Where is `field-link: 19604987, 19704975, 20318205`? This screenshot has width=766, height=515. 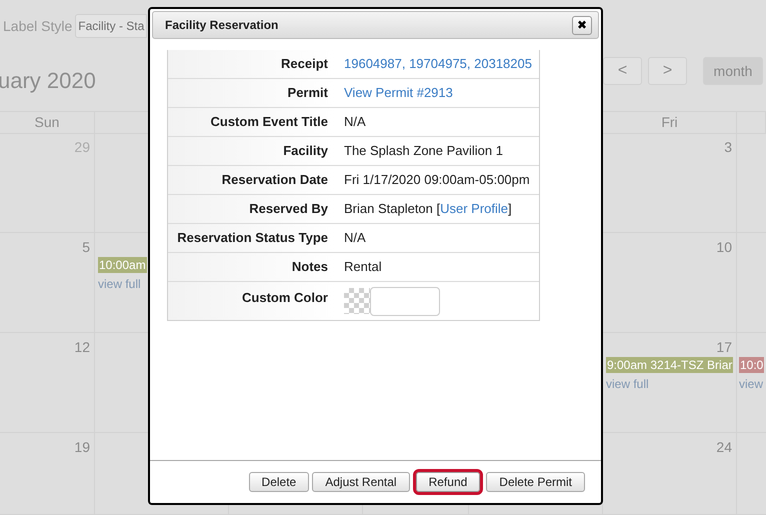
field-link: 19604987, 19704975, 20318205 is located at coordinates (438, 64).